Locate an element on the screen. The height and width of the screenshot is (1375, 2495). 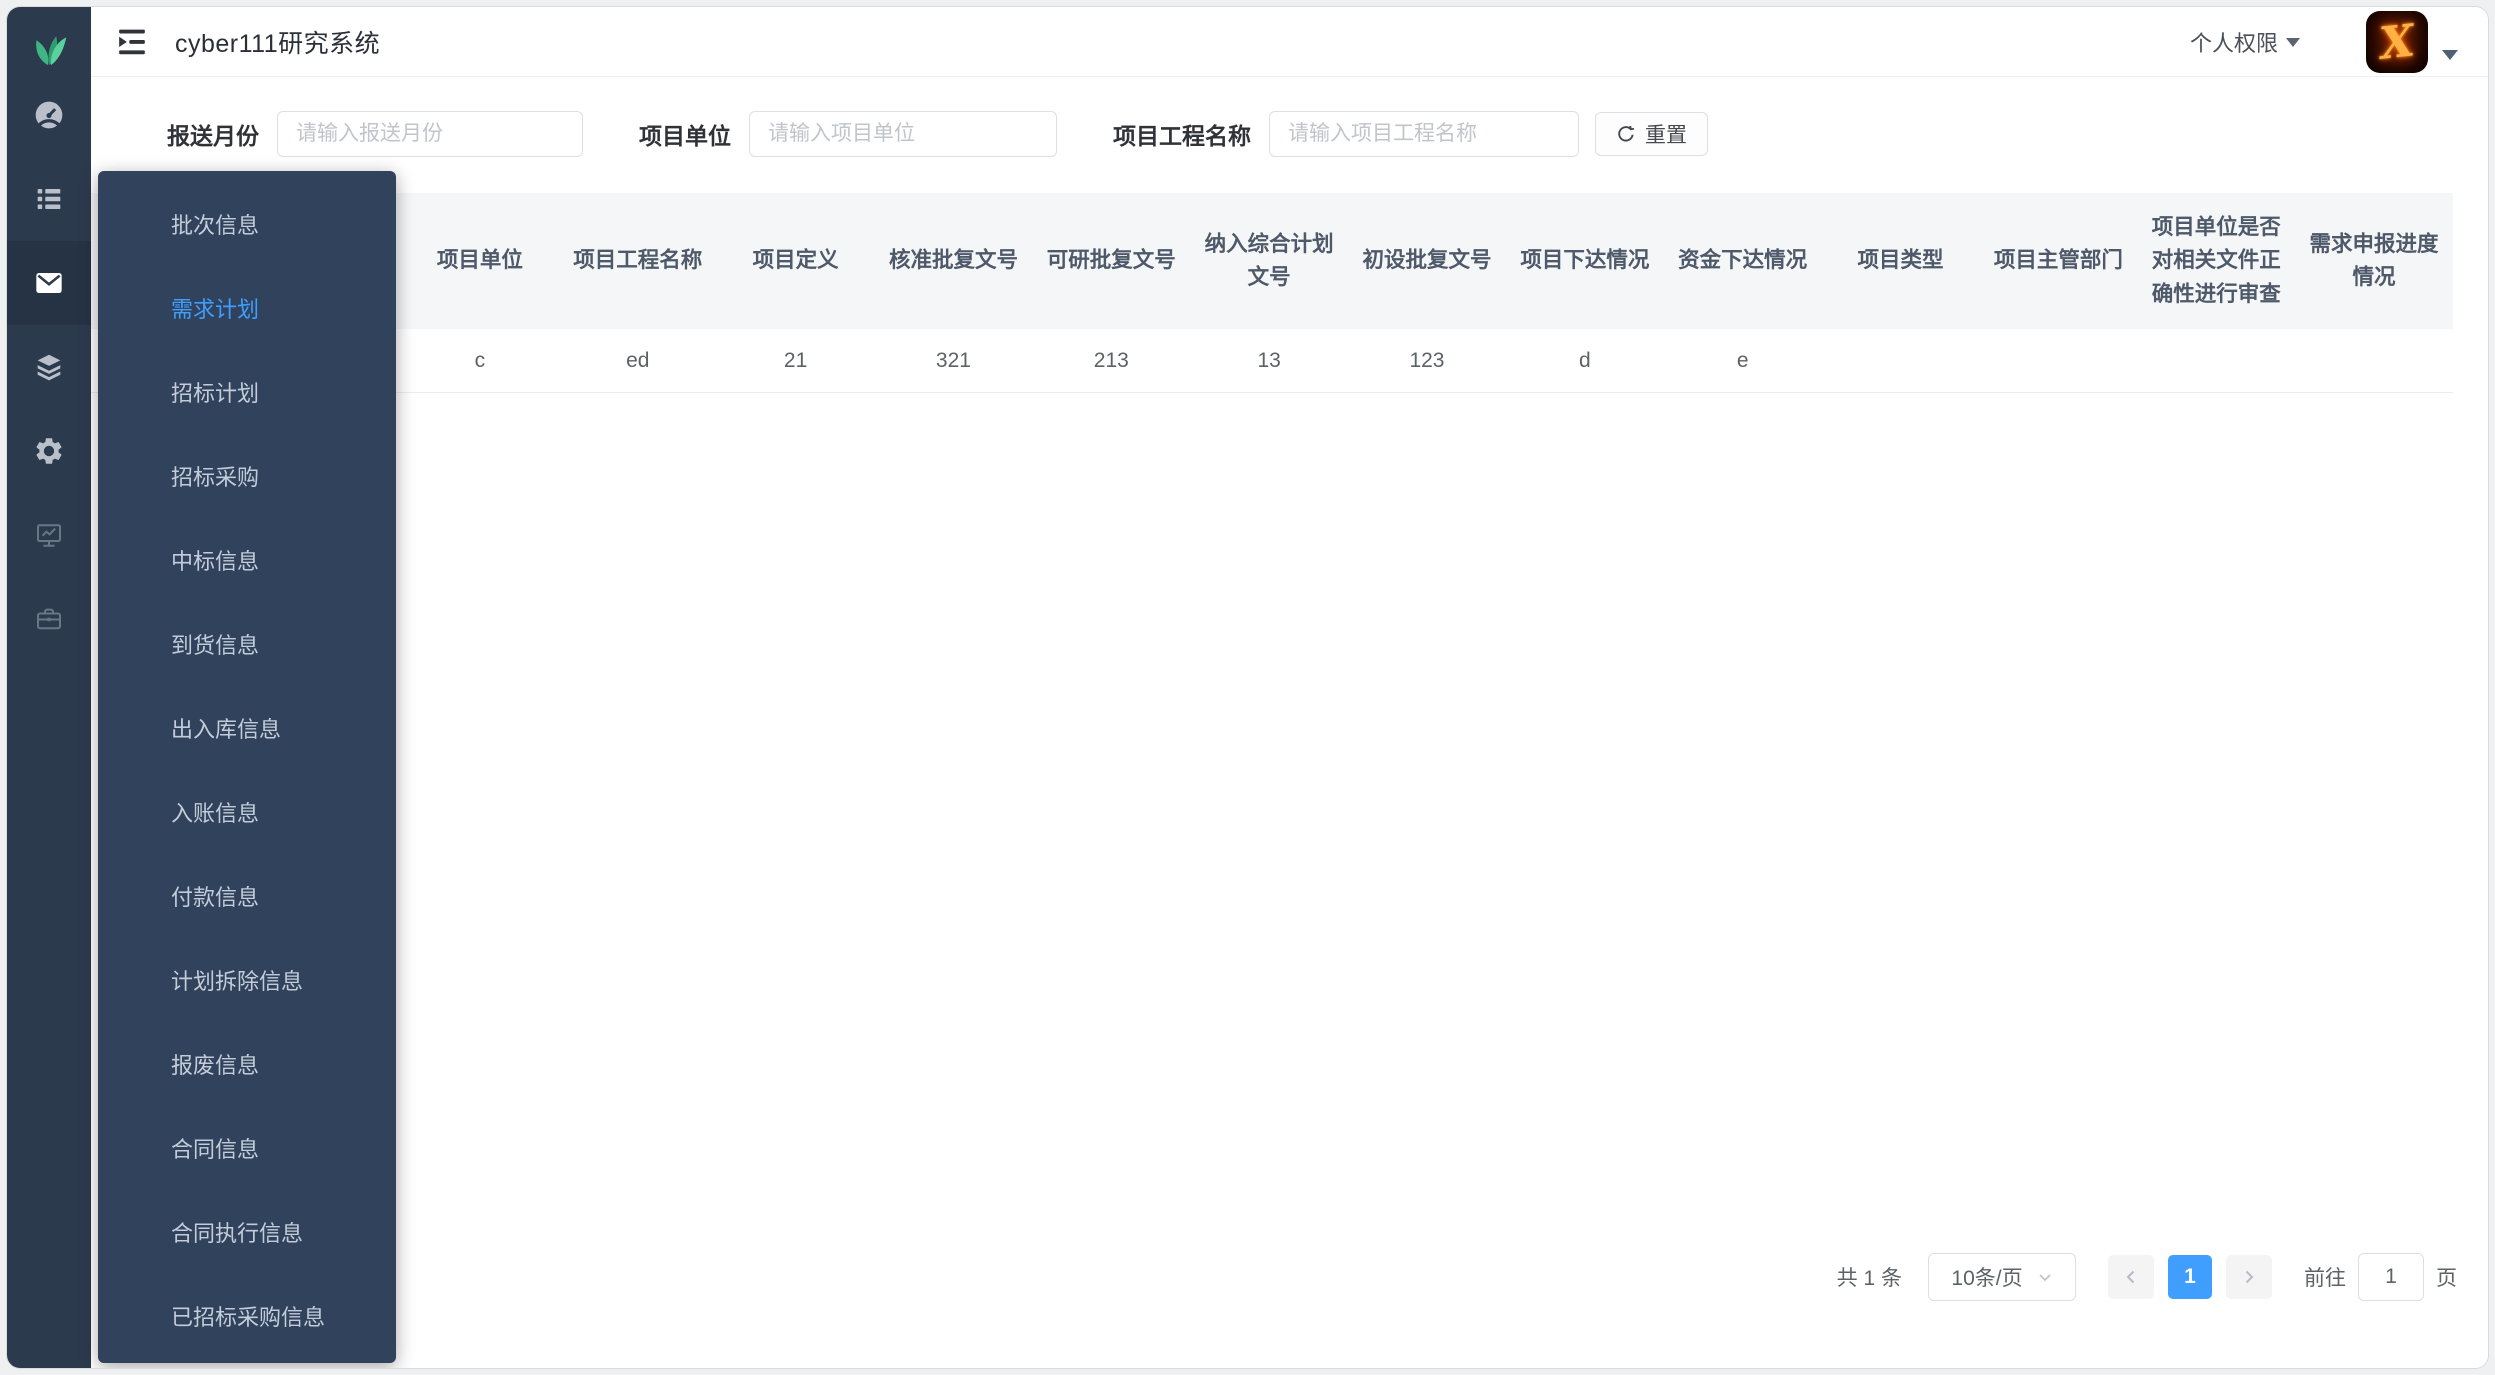
reset-button: 重置 is located at coordinates (1651, 134).